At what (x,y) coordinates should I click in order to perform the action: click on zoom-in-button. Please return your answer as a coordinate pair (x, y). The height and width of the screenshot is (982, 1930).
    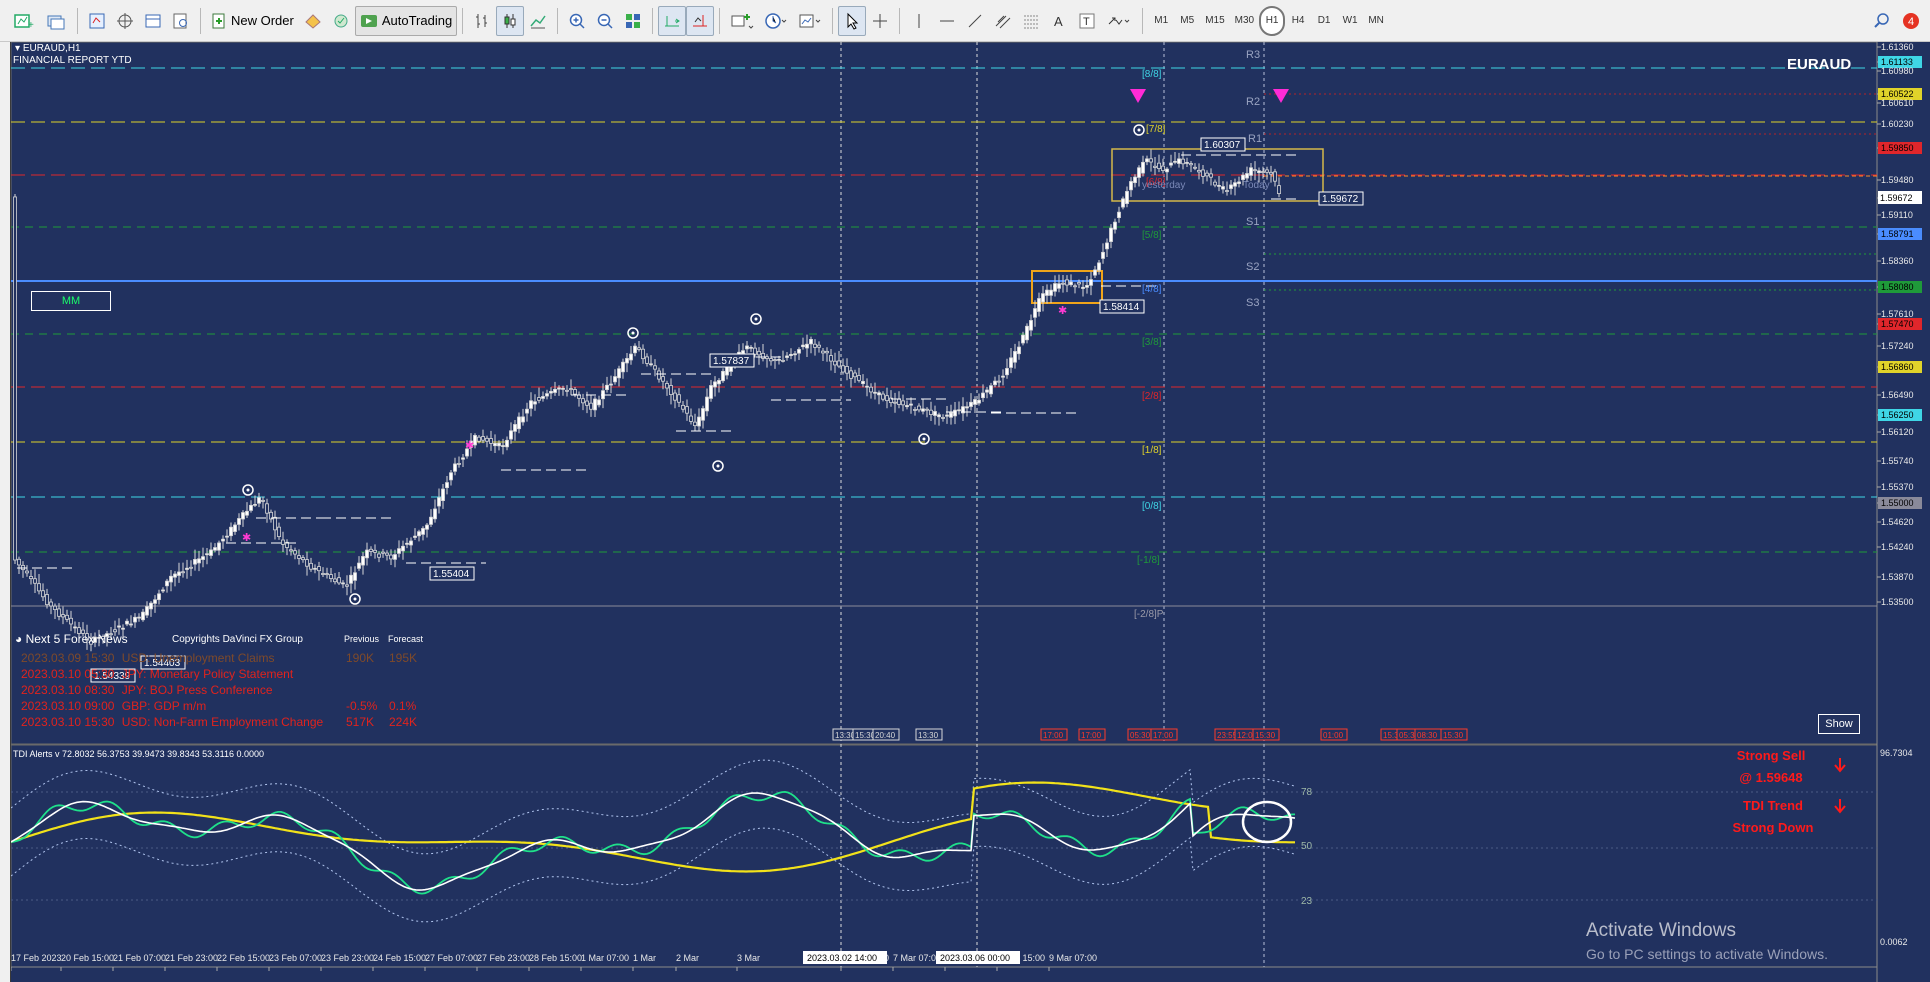
    Looking at the image, I should click on (577, 21).